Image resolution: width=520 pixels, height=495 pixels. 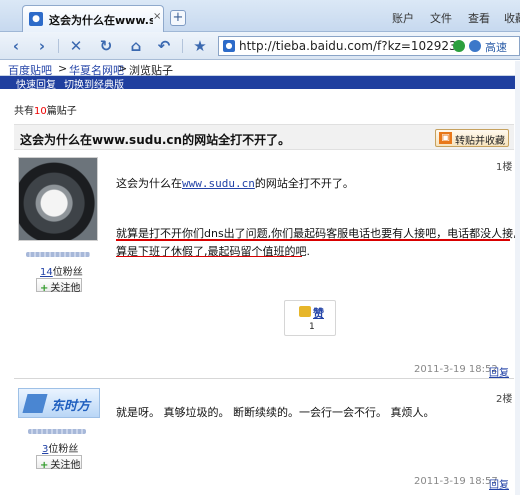 I want to click on post-count: 共有10篇贴子, so click(x=45, y=109).